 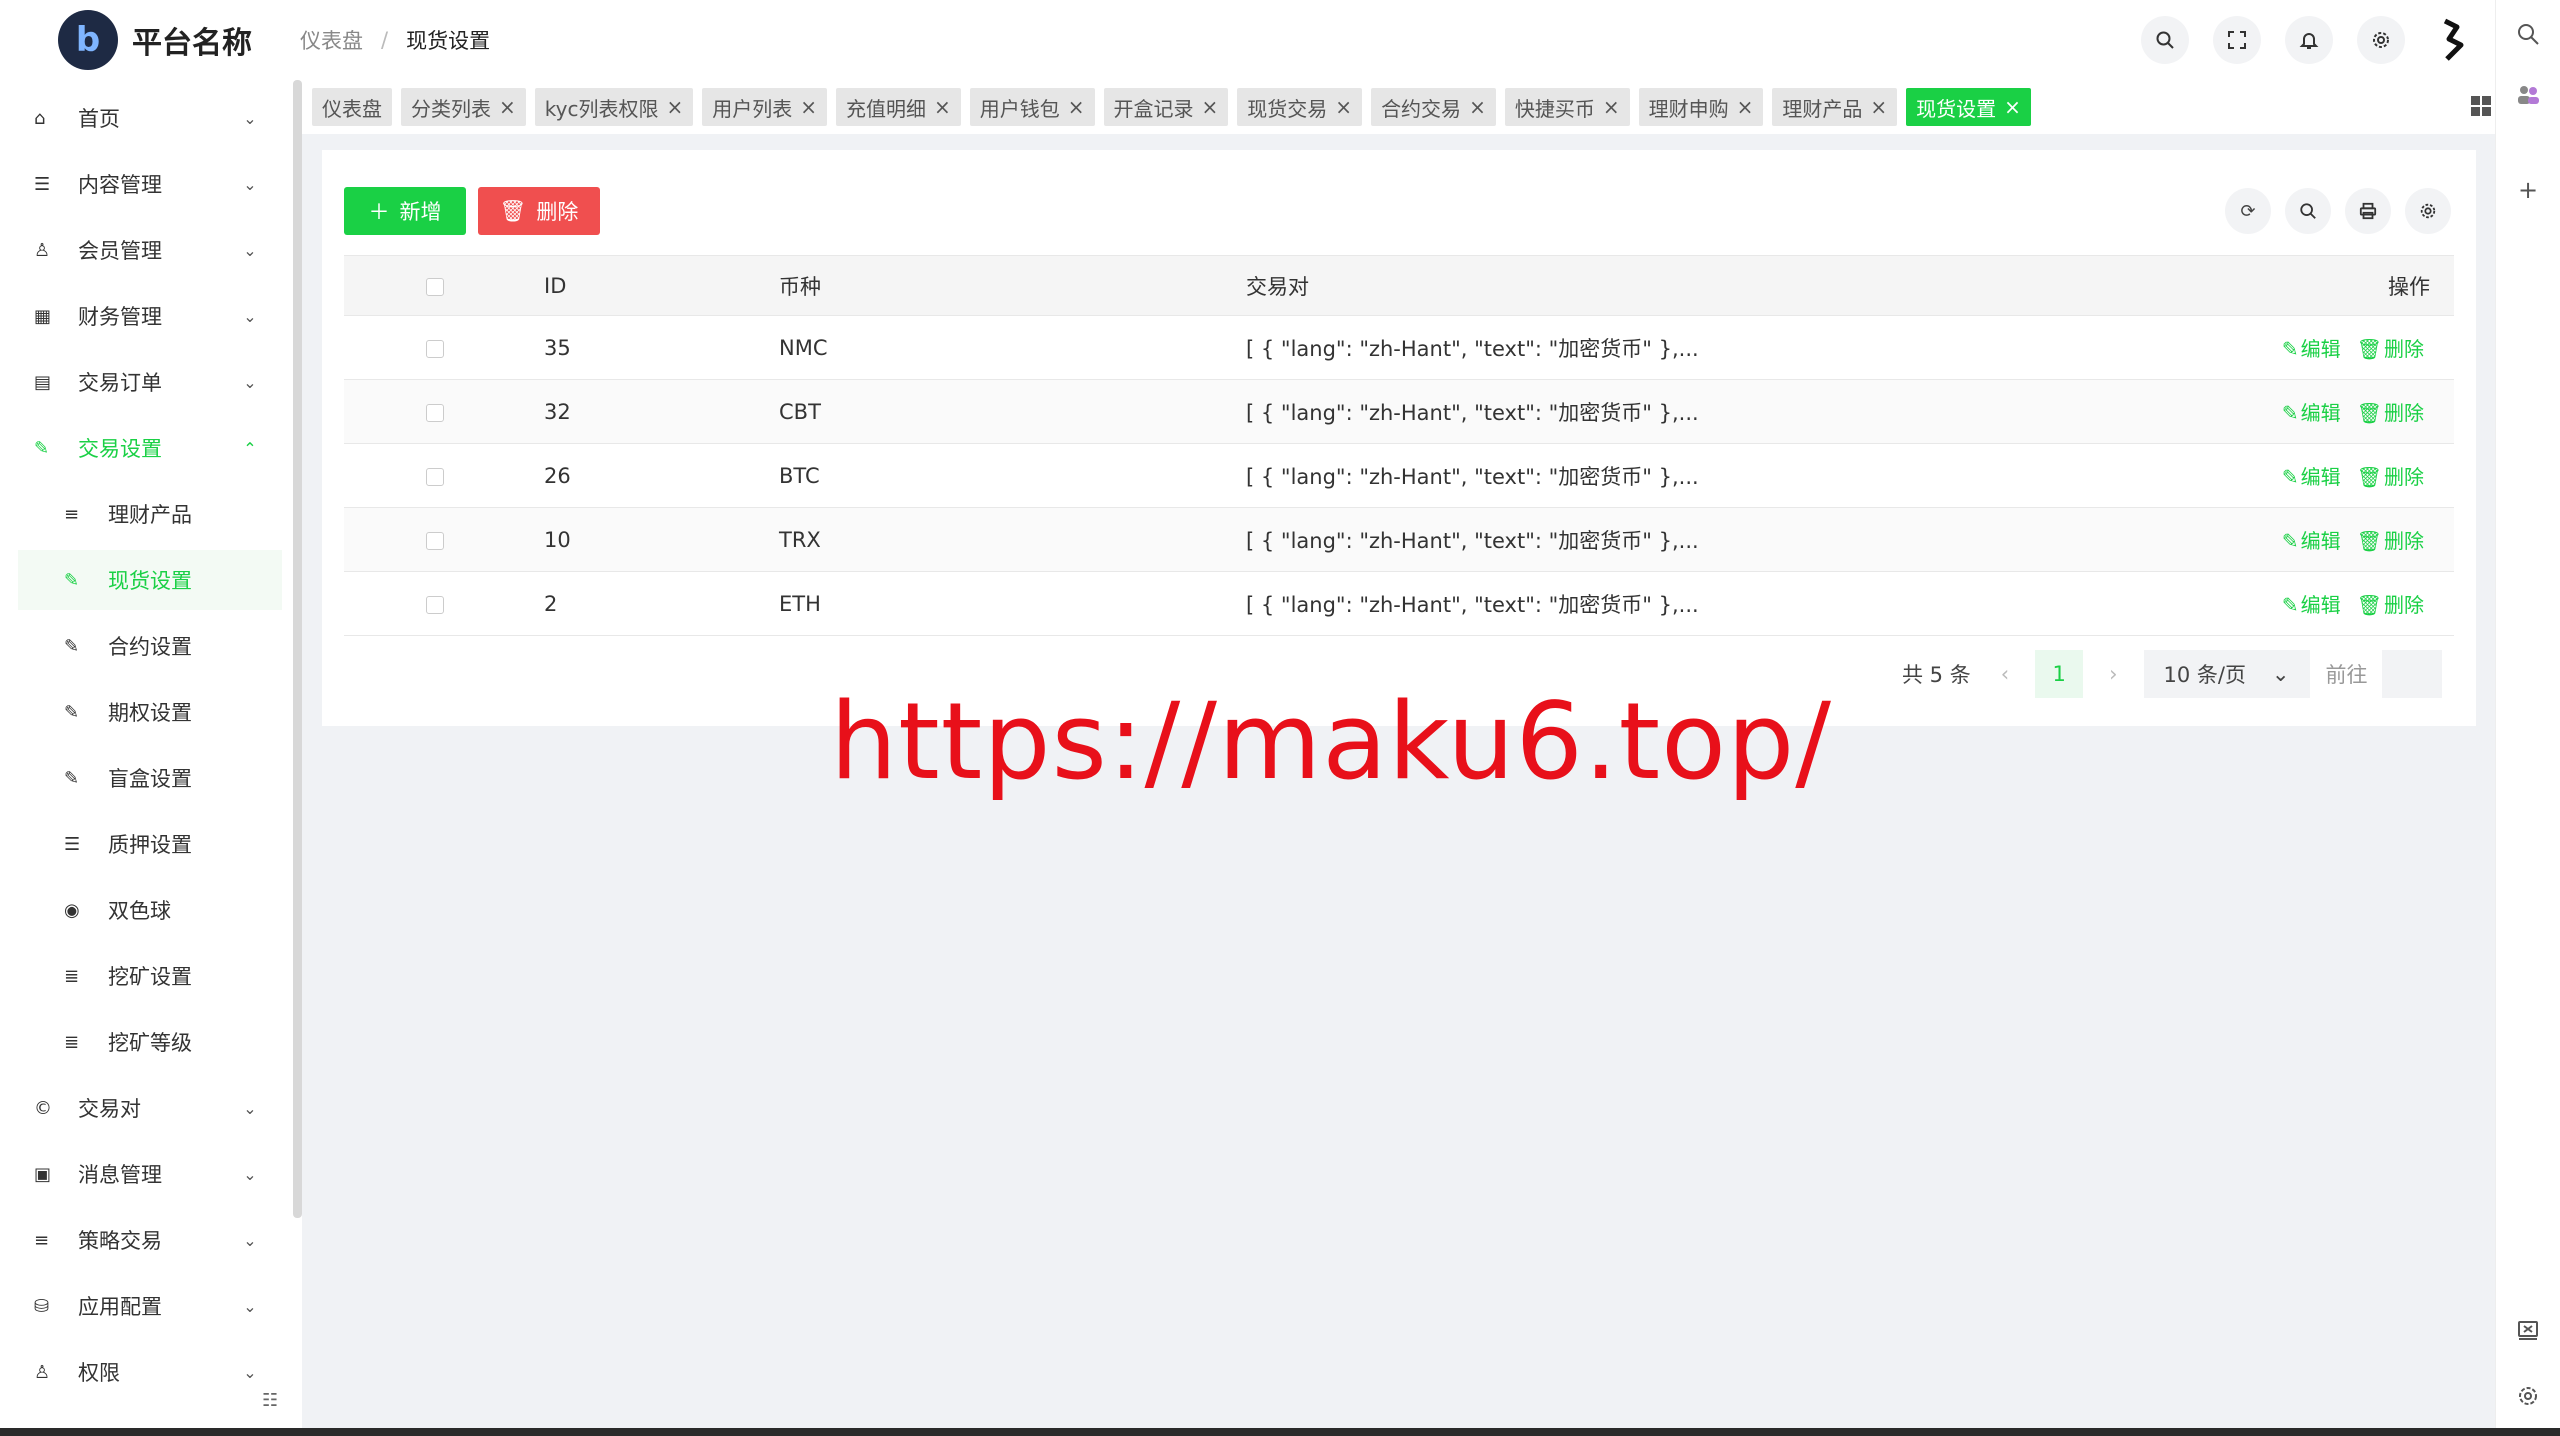 I want to click on page-size-select: 10 条/页 ⌄, so click(x=2226, y=674).